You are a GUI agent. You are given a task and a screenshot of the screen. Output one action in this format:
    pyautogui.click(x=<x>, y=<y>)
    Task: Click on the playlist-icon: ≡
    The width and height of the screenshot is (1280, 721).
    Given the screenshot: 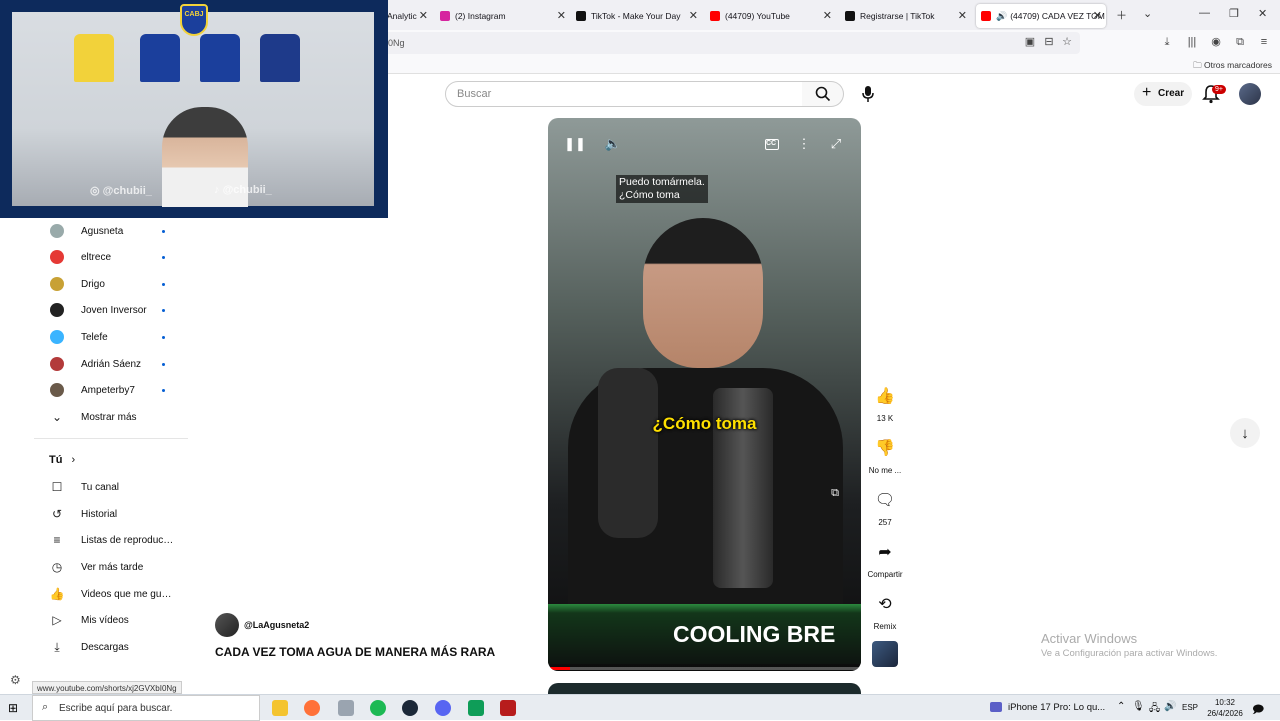 What is the action you would take?
    pyautogui.click(x=57, y=540)
    